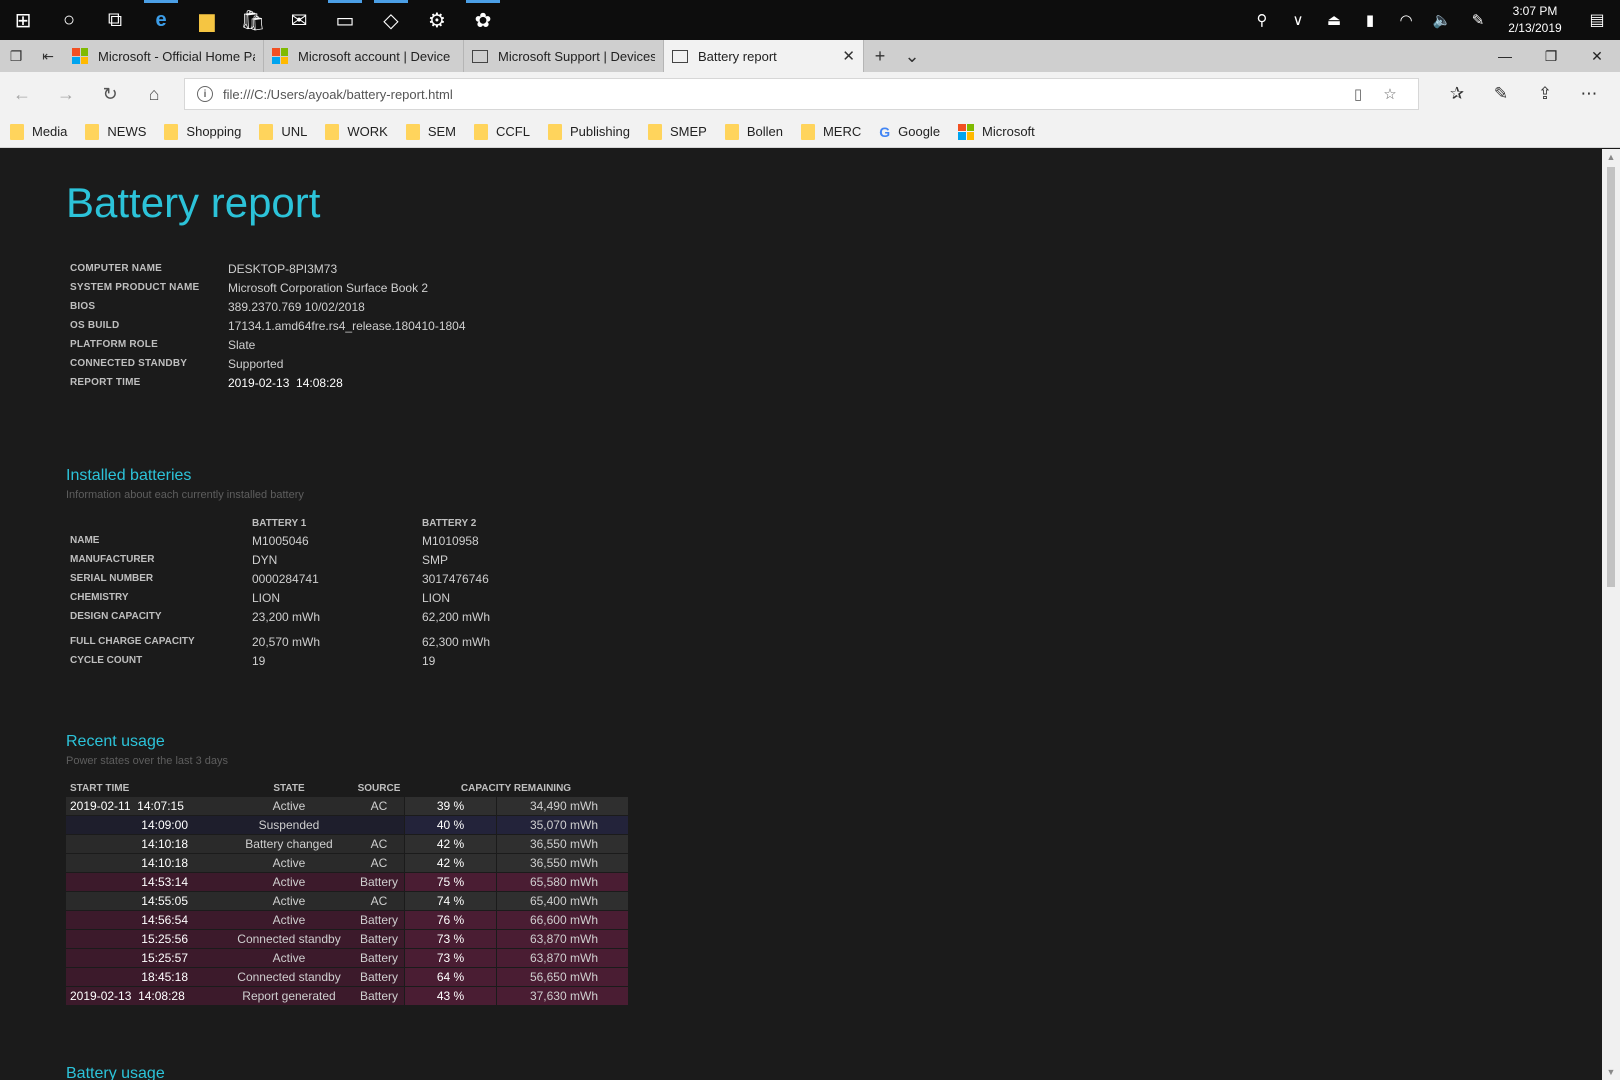 The height and width of the screenshot is (1080, 1620). What do you see at coordinates (364, 56) in the screenshot?
I see `tab-microsoft-account: Microsoft account | Device I` at bounding box center [364, 56].